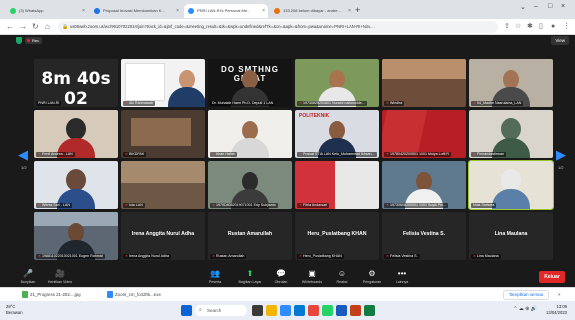 This screenshot has height=320, width=575. I want to click on forward-icon: →, so click(23, 27).